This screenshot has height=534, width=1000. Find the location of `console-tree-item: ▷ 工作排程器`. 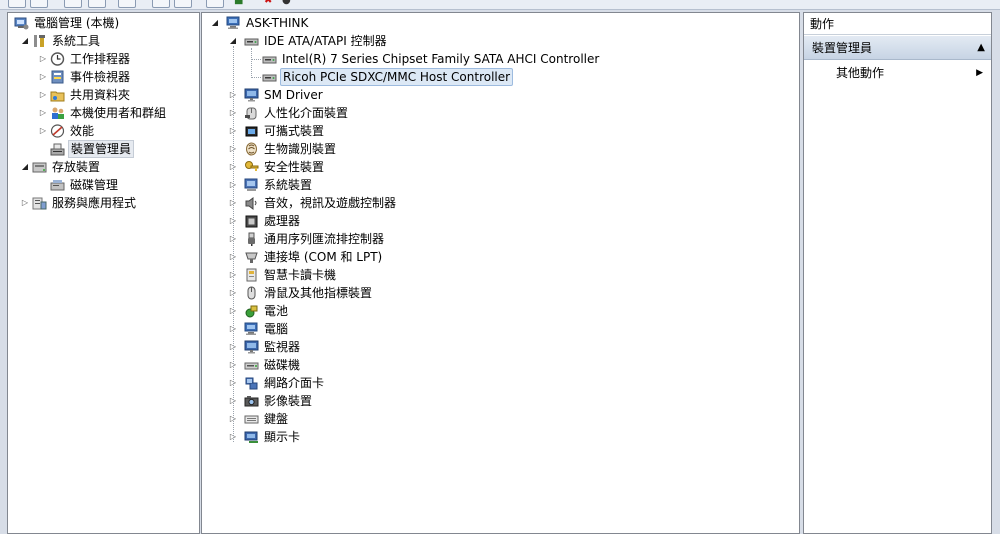

console-tree-item: ▷ 工作排程器 is located at coordinates (103, 59).